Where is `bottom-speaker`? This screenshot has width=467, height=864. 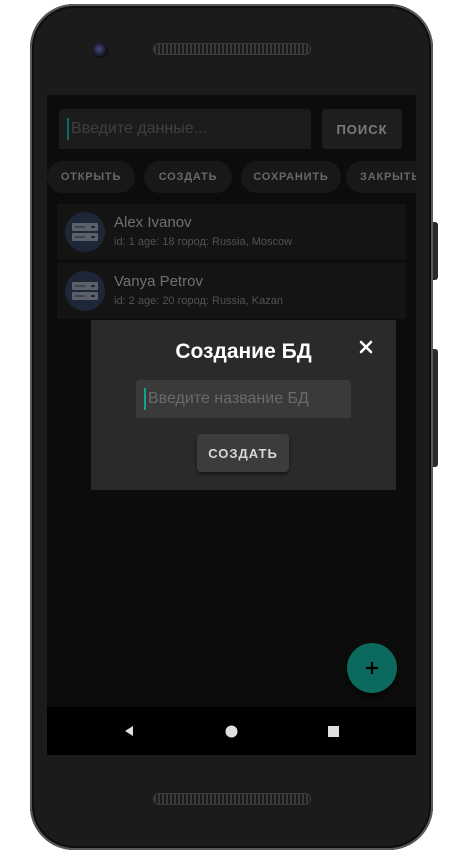 bottom-speaker is located at coordinates (232, 799).